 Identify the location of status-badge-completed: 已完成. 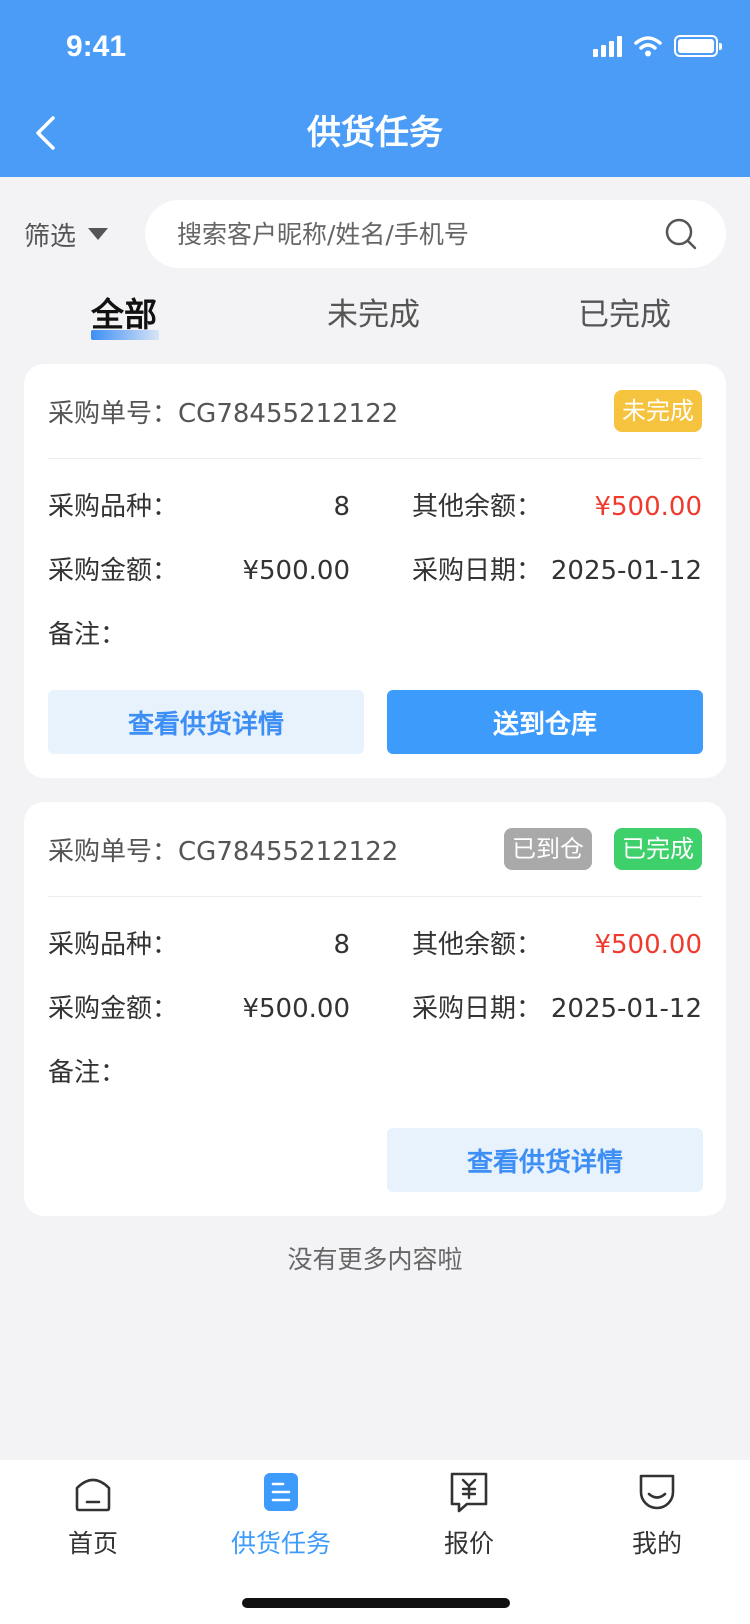
(658, 849).